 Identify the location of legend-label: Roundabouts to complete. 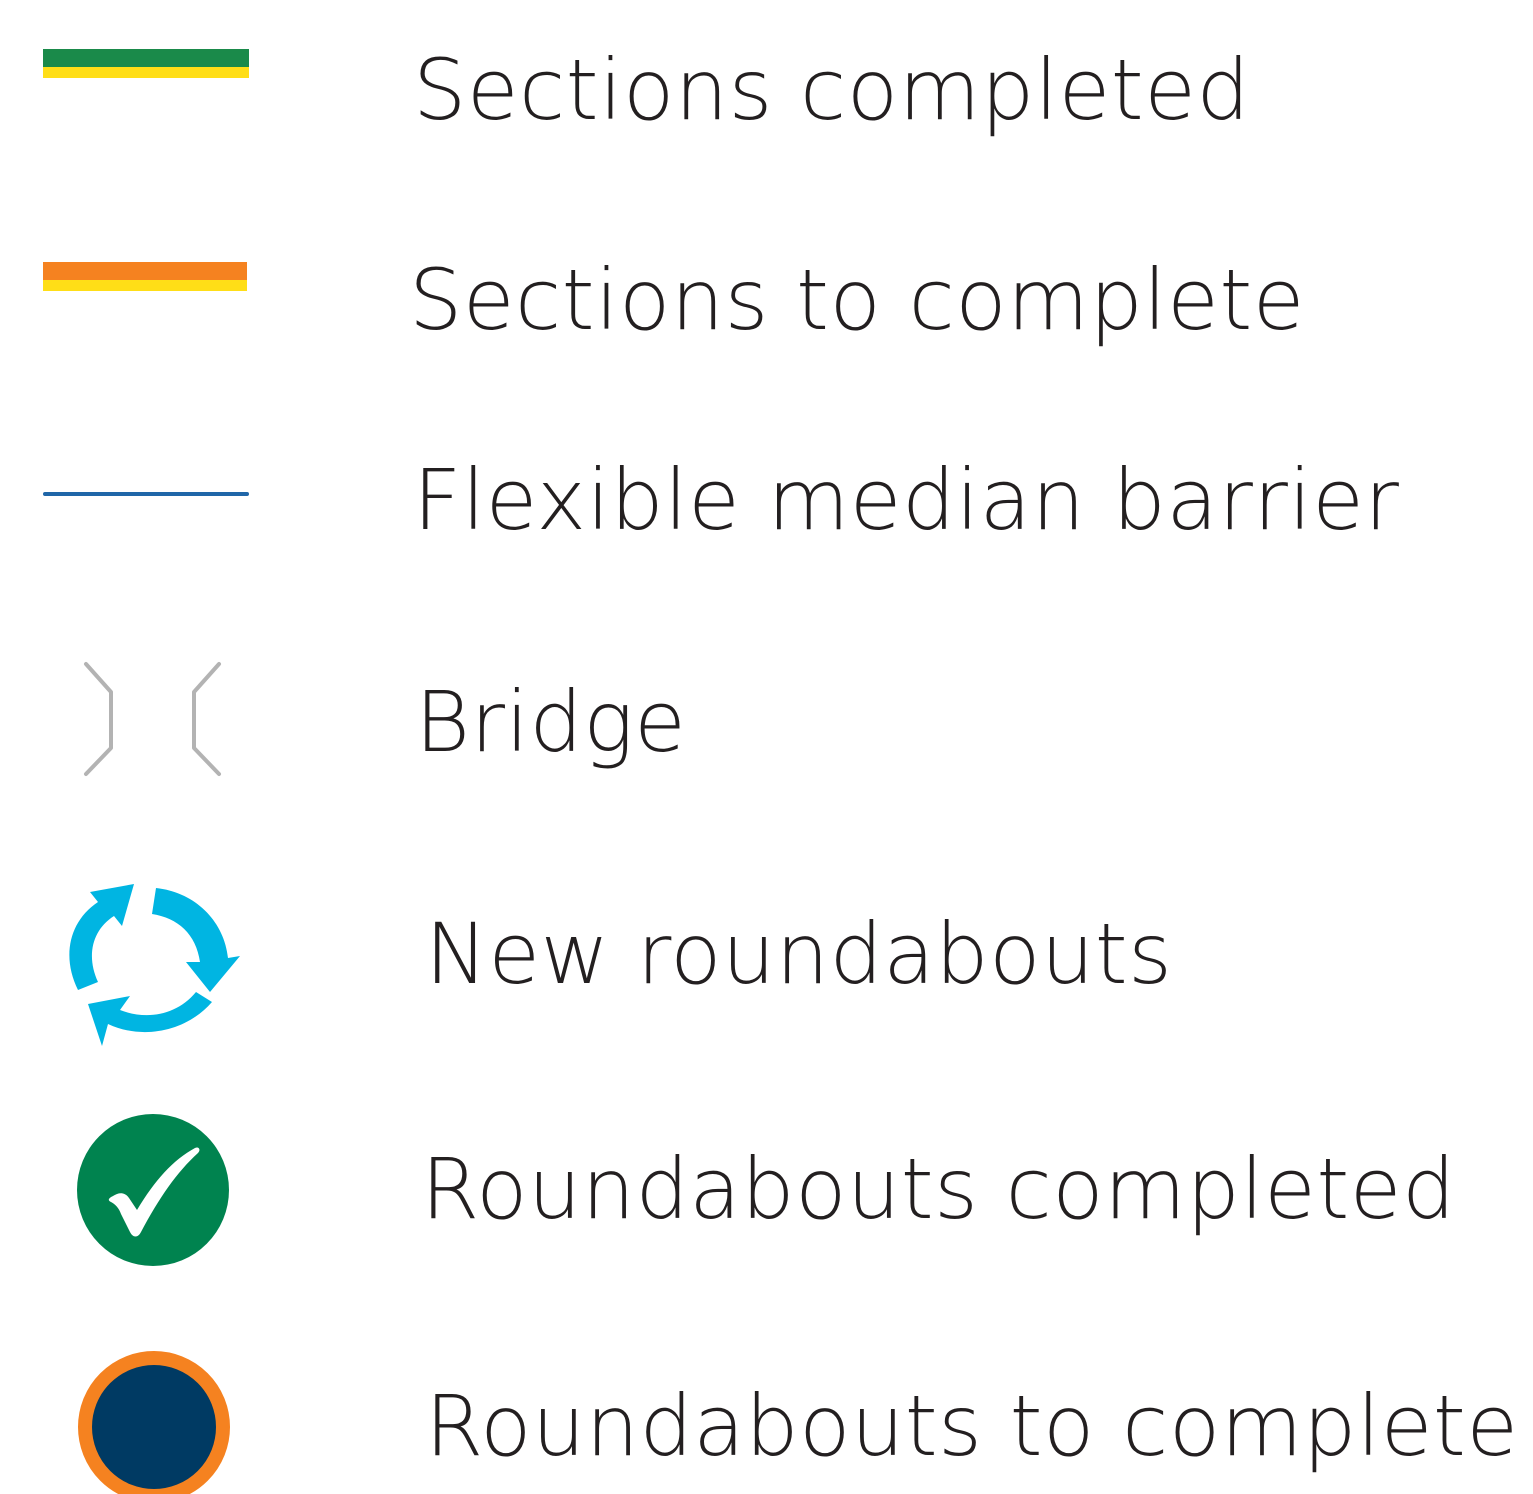
(972, 1426).